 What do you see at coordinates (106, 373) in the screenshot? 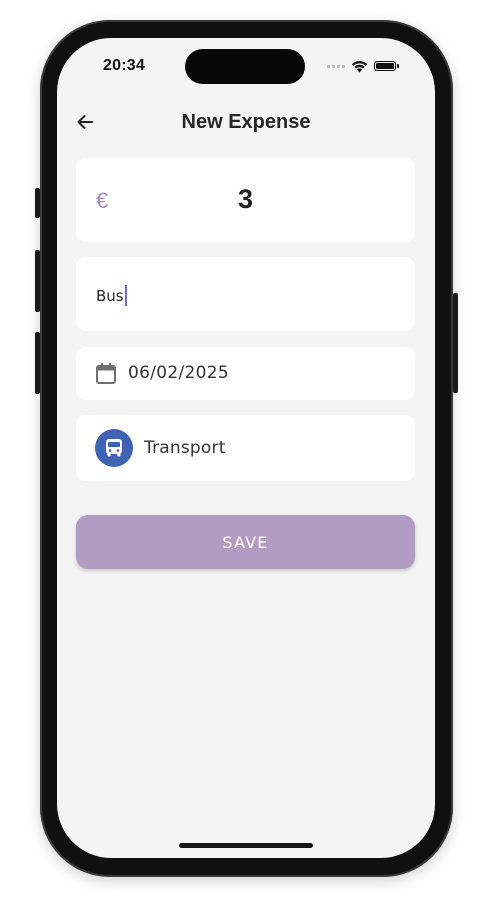
I see `calendar-icon` at bounding box center [106, 373].